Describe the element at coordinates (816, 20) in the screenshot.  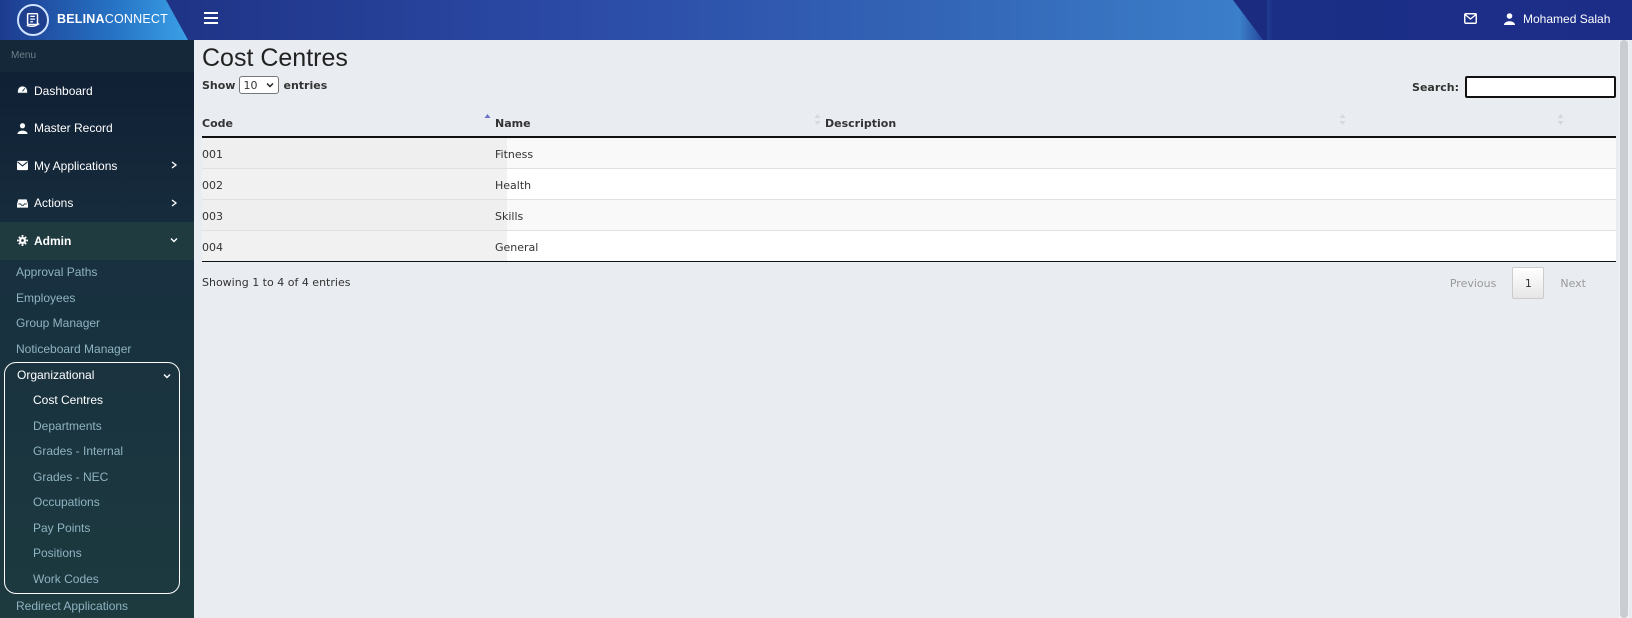
I see `top-header: BELINACONNECT Mohamed Salah` at that location.